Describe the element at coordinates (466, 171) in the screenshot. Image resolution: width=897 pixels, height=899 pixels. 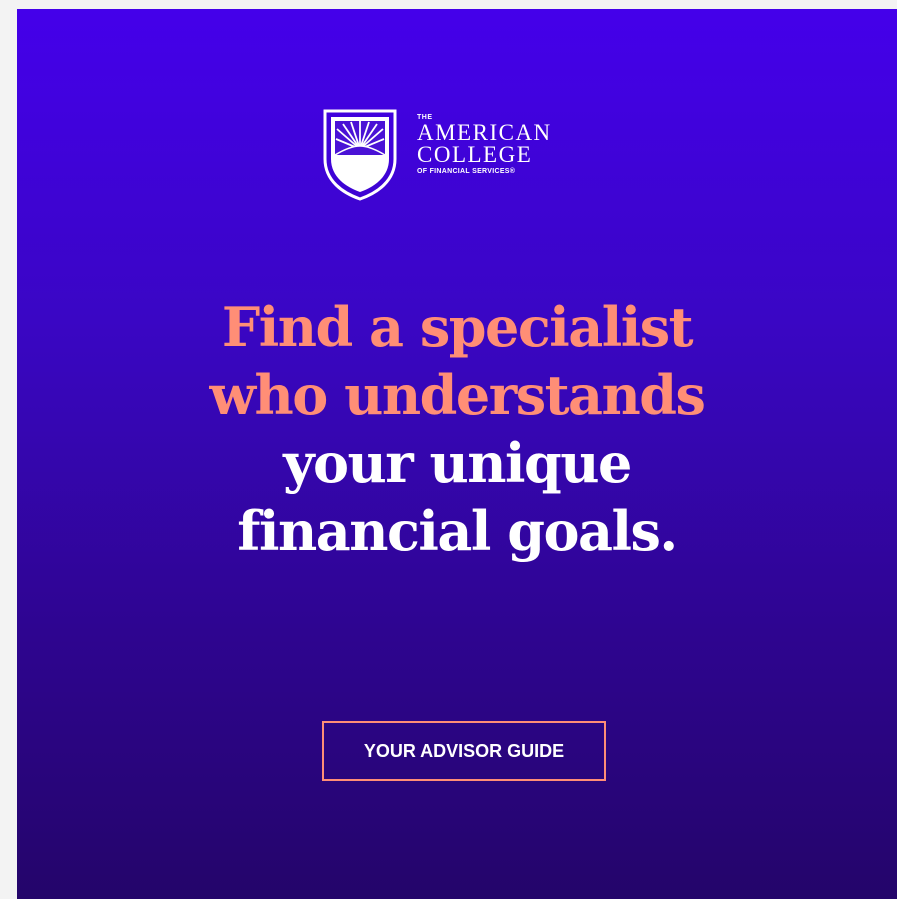
I see `logo-financial-services: OF FINANCIAL SERVICES®` at that location.